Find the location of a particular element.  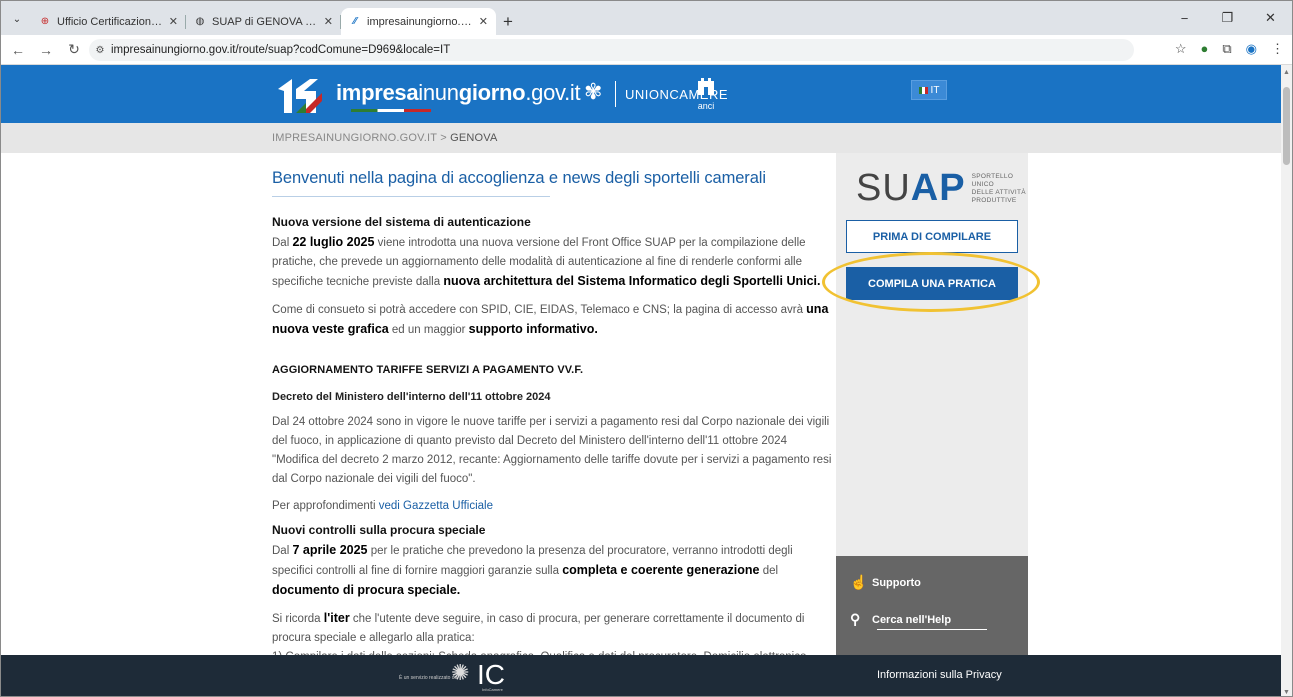

scrollbar-thumb is located at coordinates (1286, 126).